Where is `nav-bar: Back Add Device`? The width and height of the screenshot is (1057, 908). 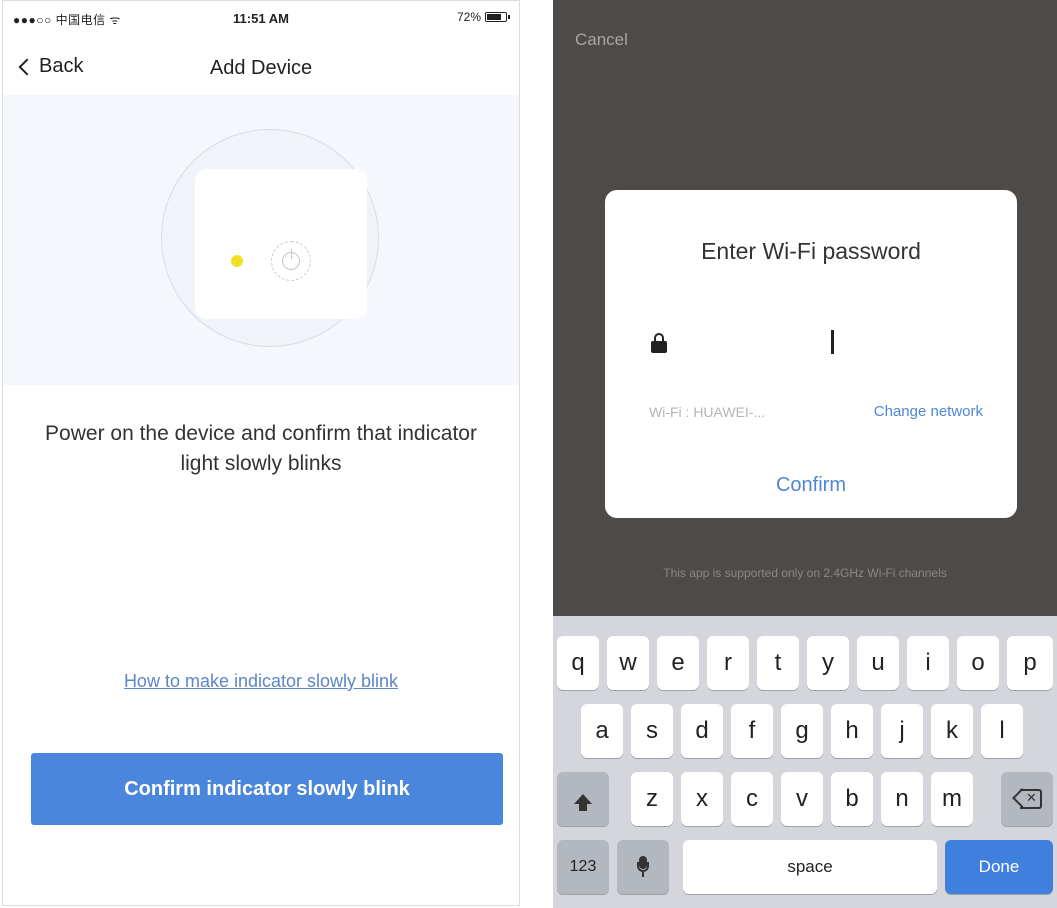 nav-bar: Back Add Device is located at coordinates (261, 67).